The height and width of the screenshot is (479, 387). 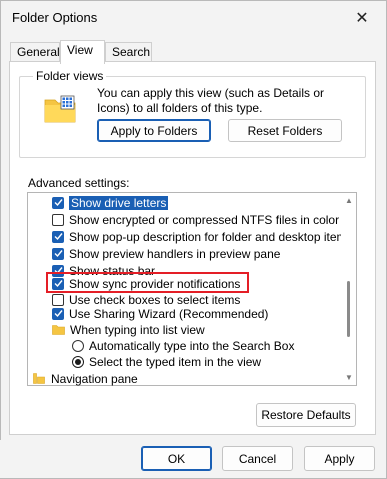 What do you see at coordinates (60, 109) in the screenshot?
I see `folder-grid-icon` at bounding box center [60, 109].